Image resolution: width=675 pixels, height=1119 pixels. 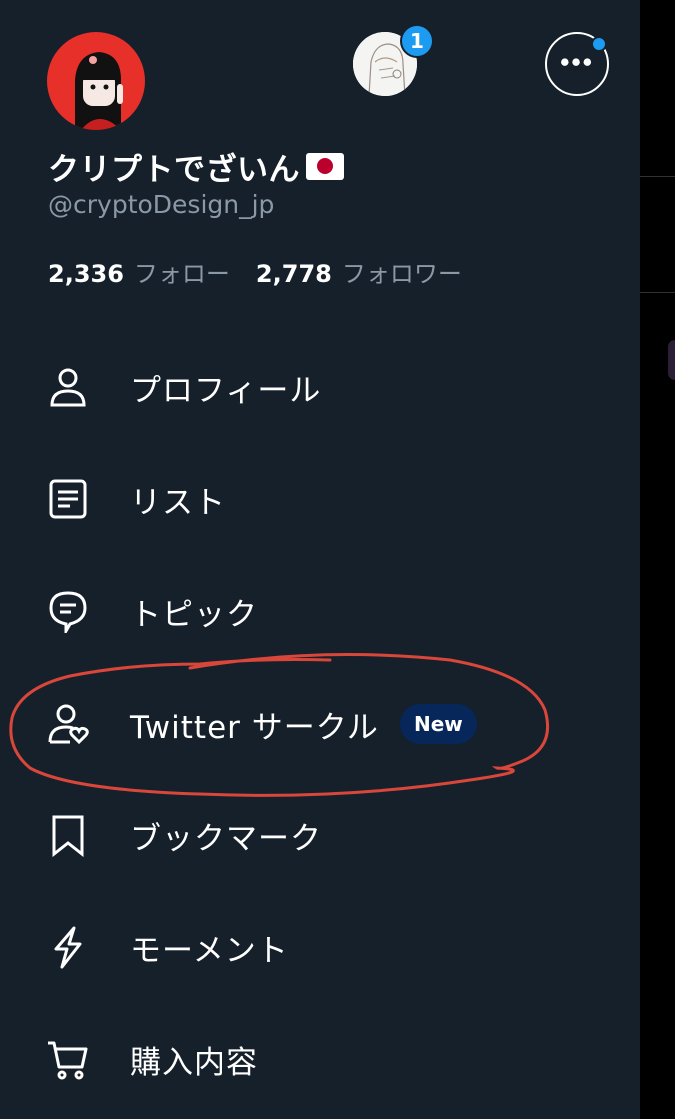 I want to click on menu-item-topics: トピック, so click(x=320, y=611).